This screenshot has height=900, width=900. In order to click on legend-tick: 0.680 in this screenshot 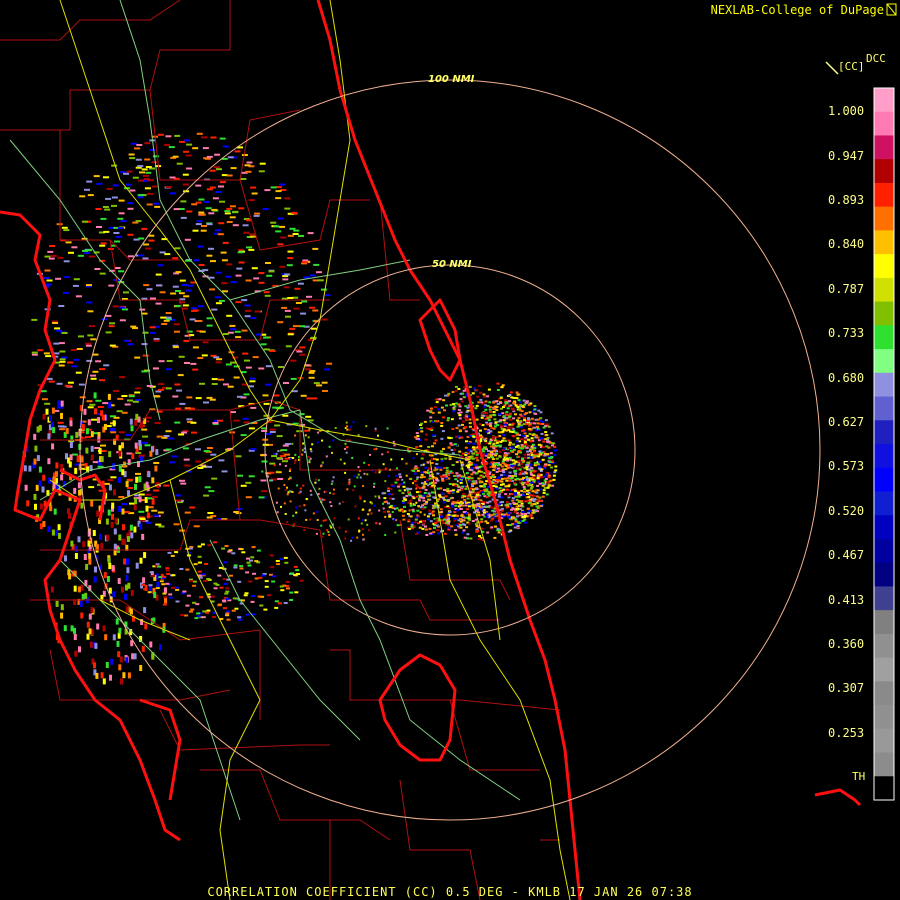, I will do `click(846, 378)`.